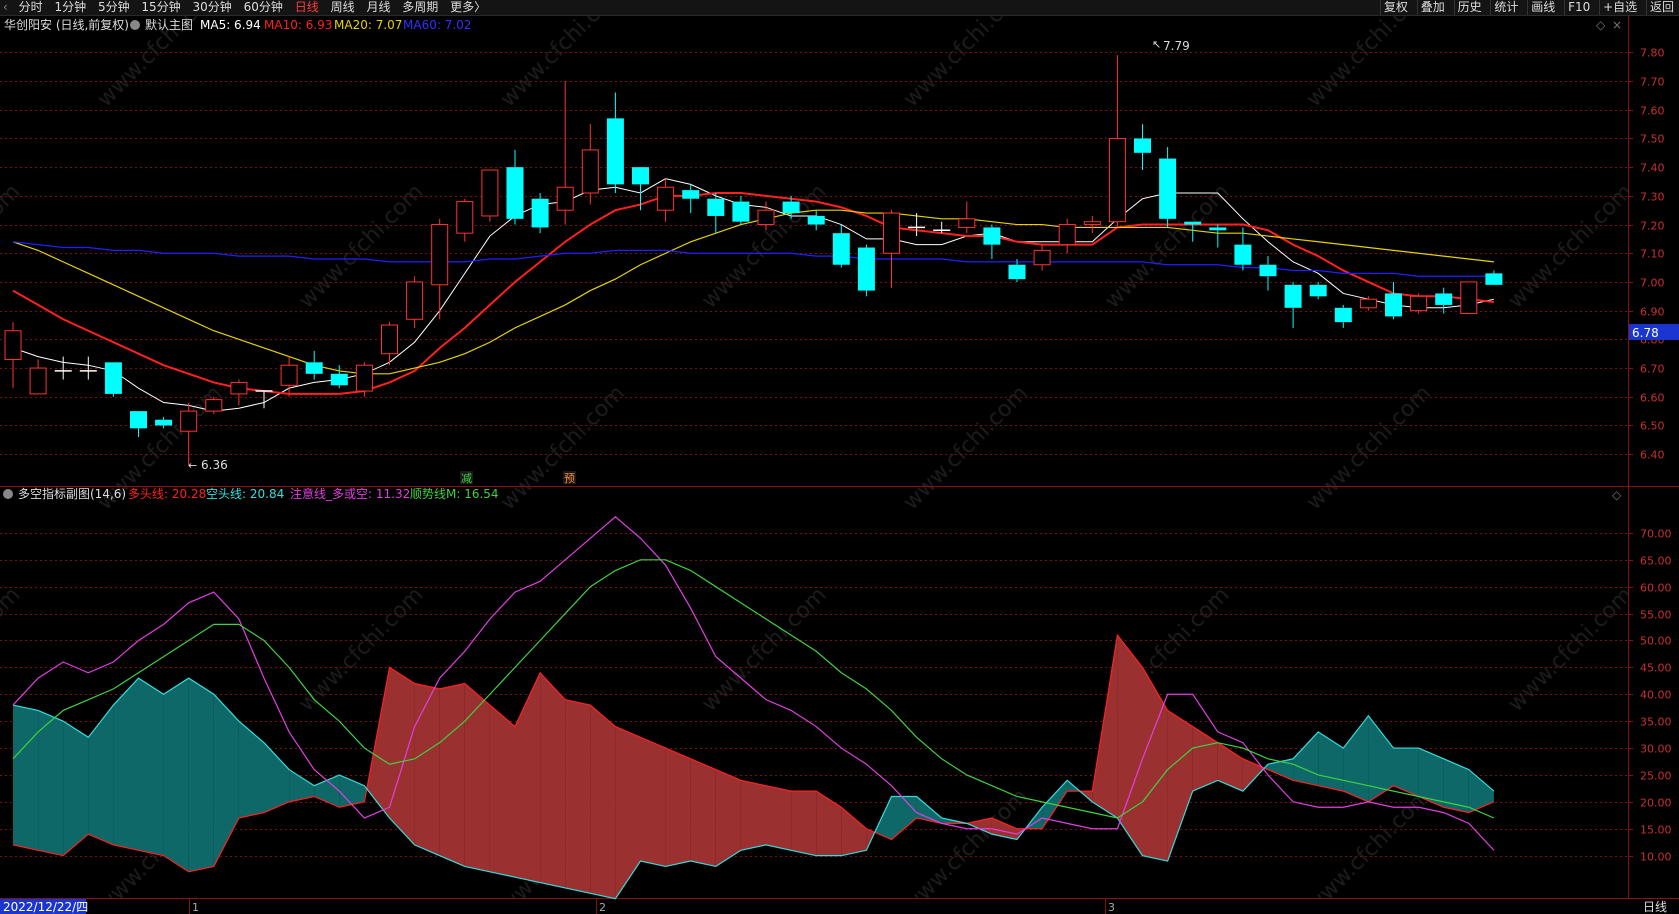 Image resolution: width=1679 pixels, height=914 pixels. What do you see at coordinates (1661, 7) in the screenshot?
I see `return-button: 返回` at bounding box center [1661, 7].